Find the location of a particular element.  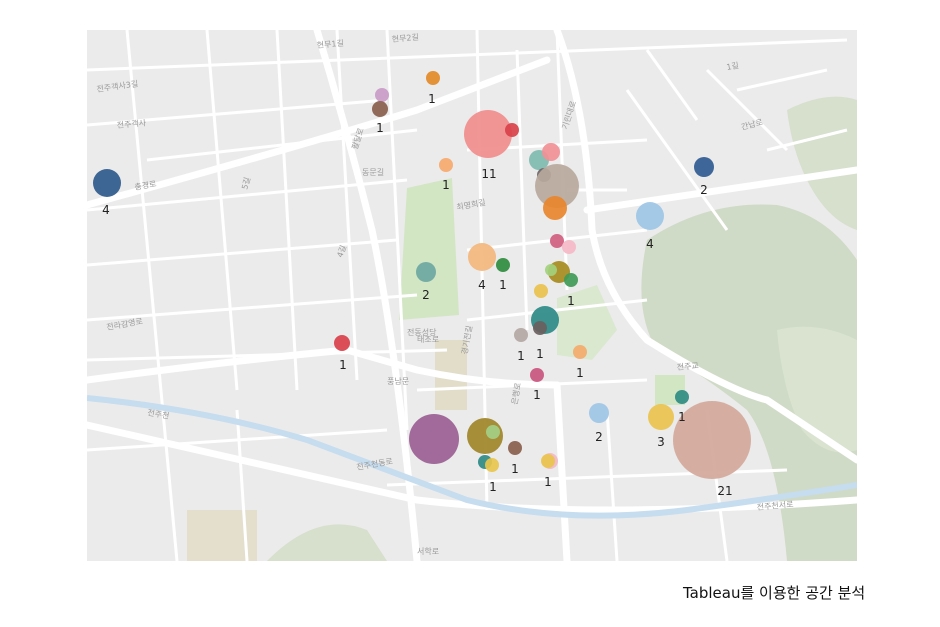

marker-count-label: 11 is located at coordinates (488, 174).